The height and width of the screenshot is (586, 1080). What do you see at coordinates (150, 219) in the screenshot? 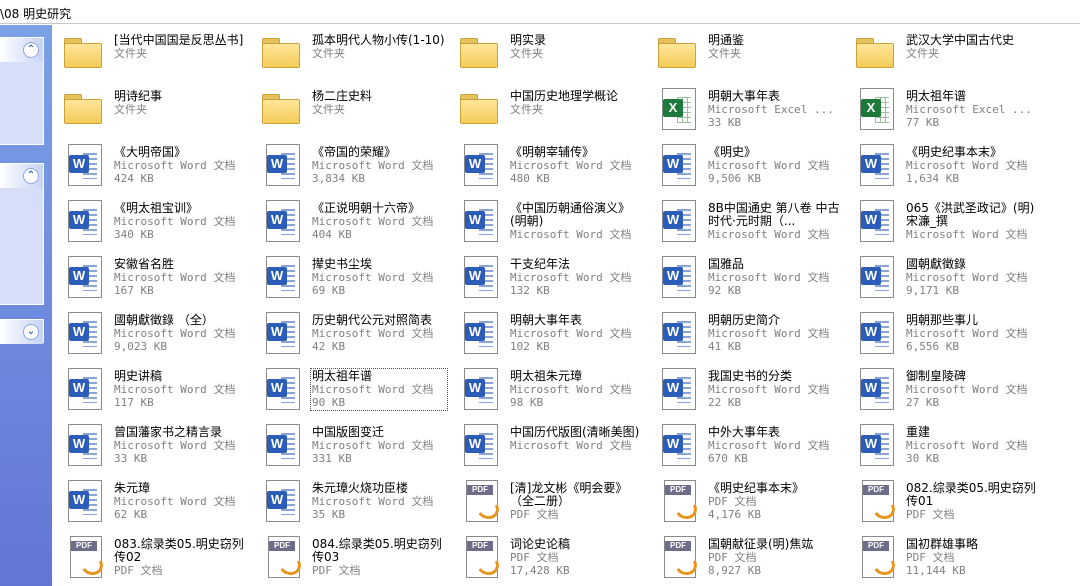
I see `file-item: W 《明太祖宝训》 Microsoft Word 文档 340 KB` at bounding box center [150, 219].